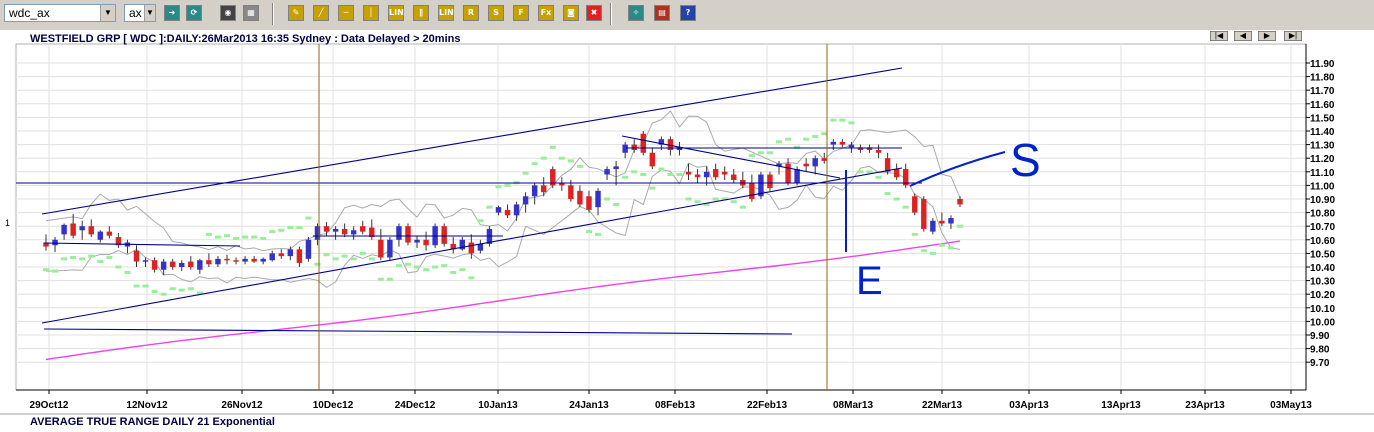  What do you see at coordinates (1322, 322) in the screenshot?
I see `y-tick-label: 10.00` at bounding box center [1322, 322].